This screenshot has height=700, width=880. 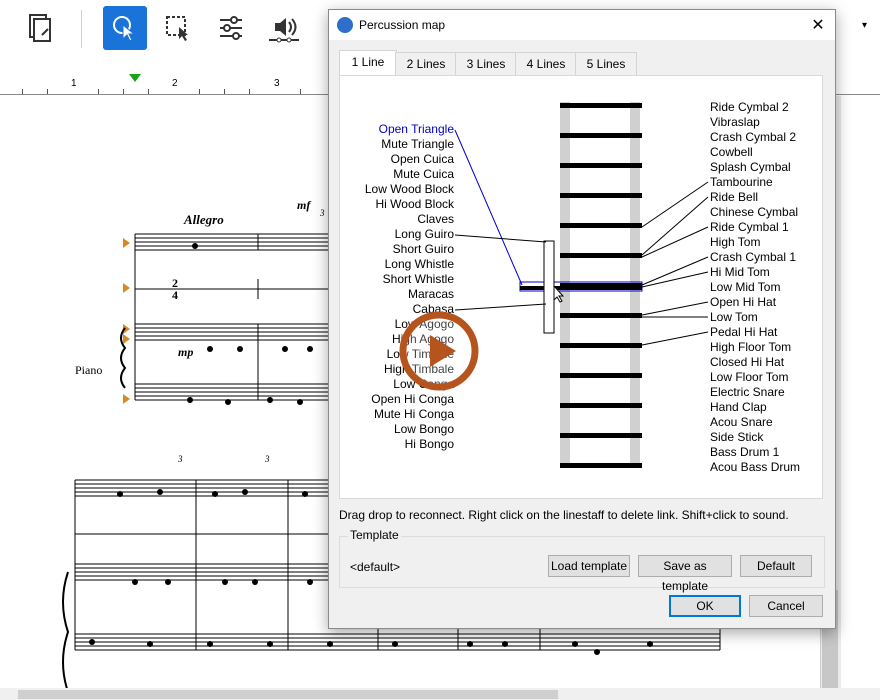 I want to click on list-item: Electric Snare, so click(x=755, y=392).